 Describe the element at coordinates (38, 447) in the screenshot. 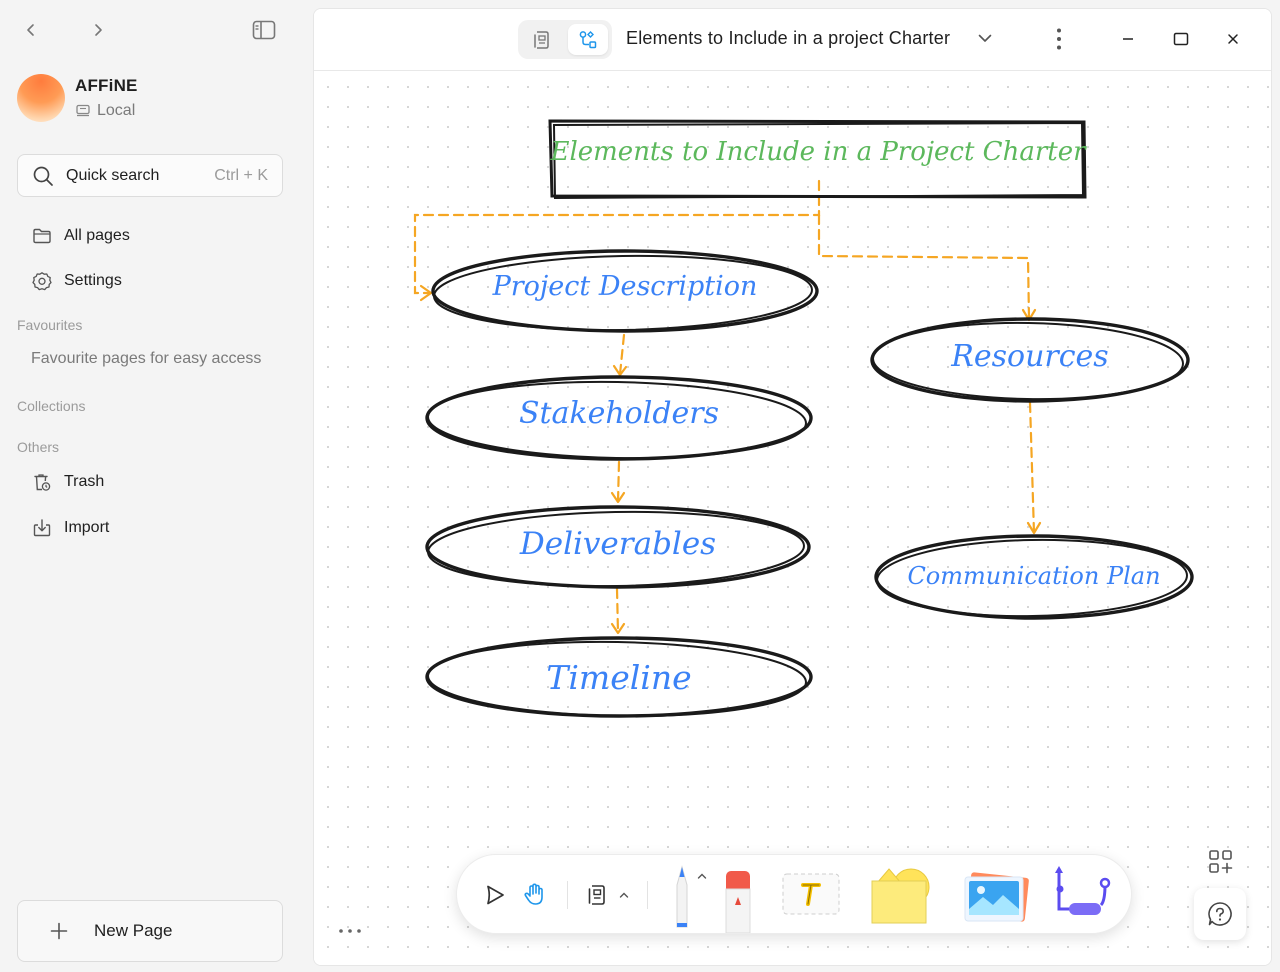

I see `others-section-title: Others` at that location.